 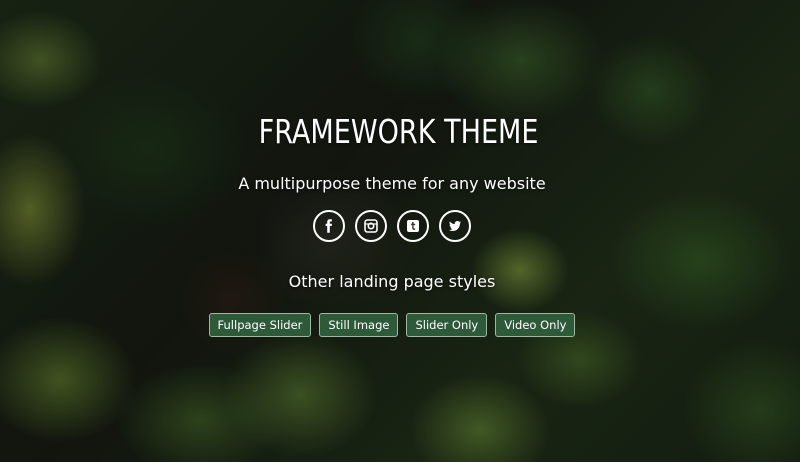 I want to click on twitter-icon, so click(x=455, y=226).